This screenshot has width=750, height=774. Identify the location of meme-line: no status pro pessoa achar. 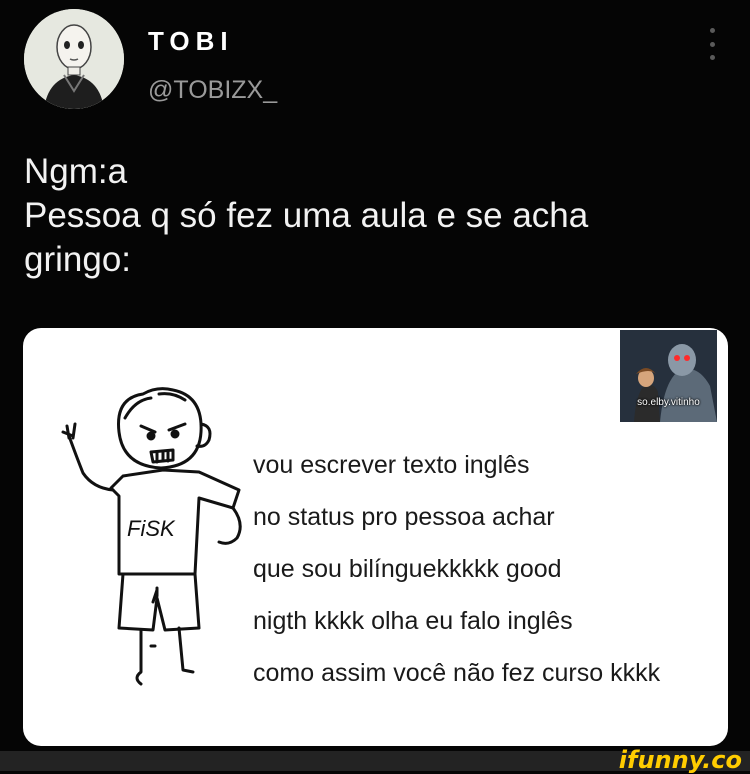
(404, 517).